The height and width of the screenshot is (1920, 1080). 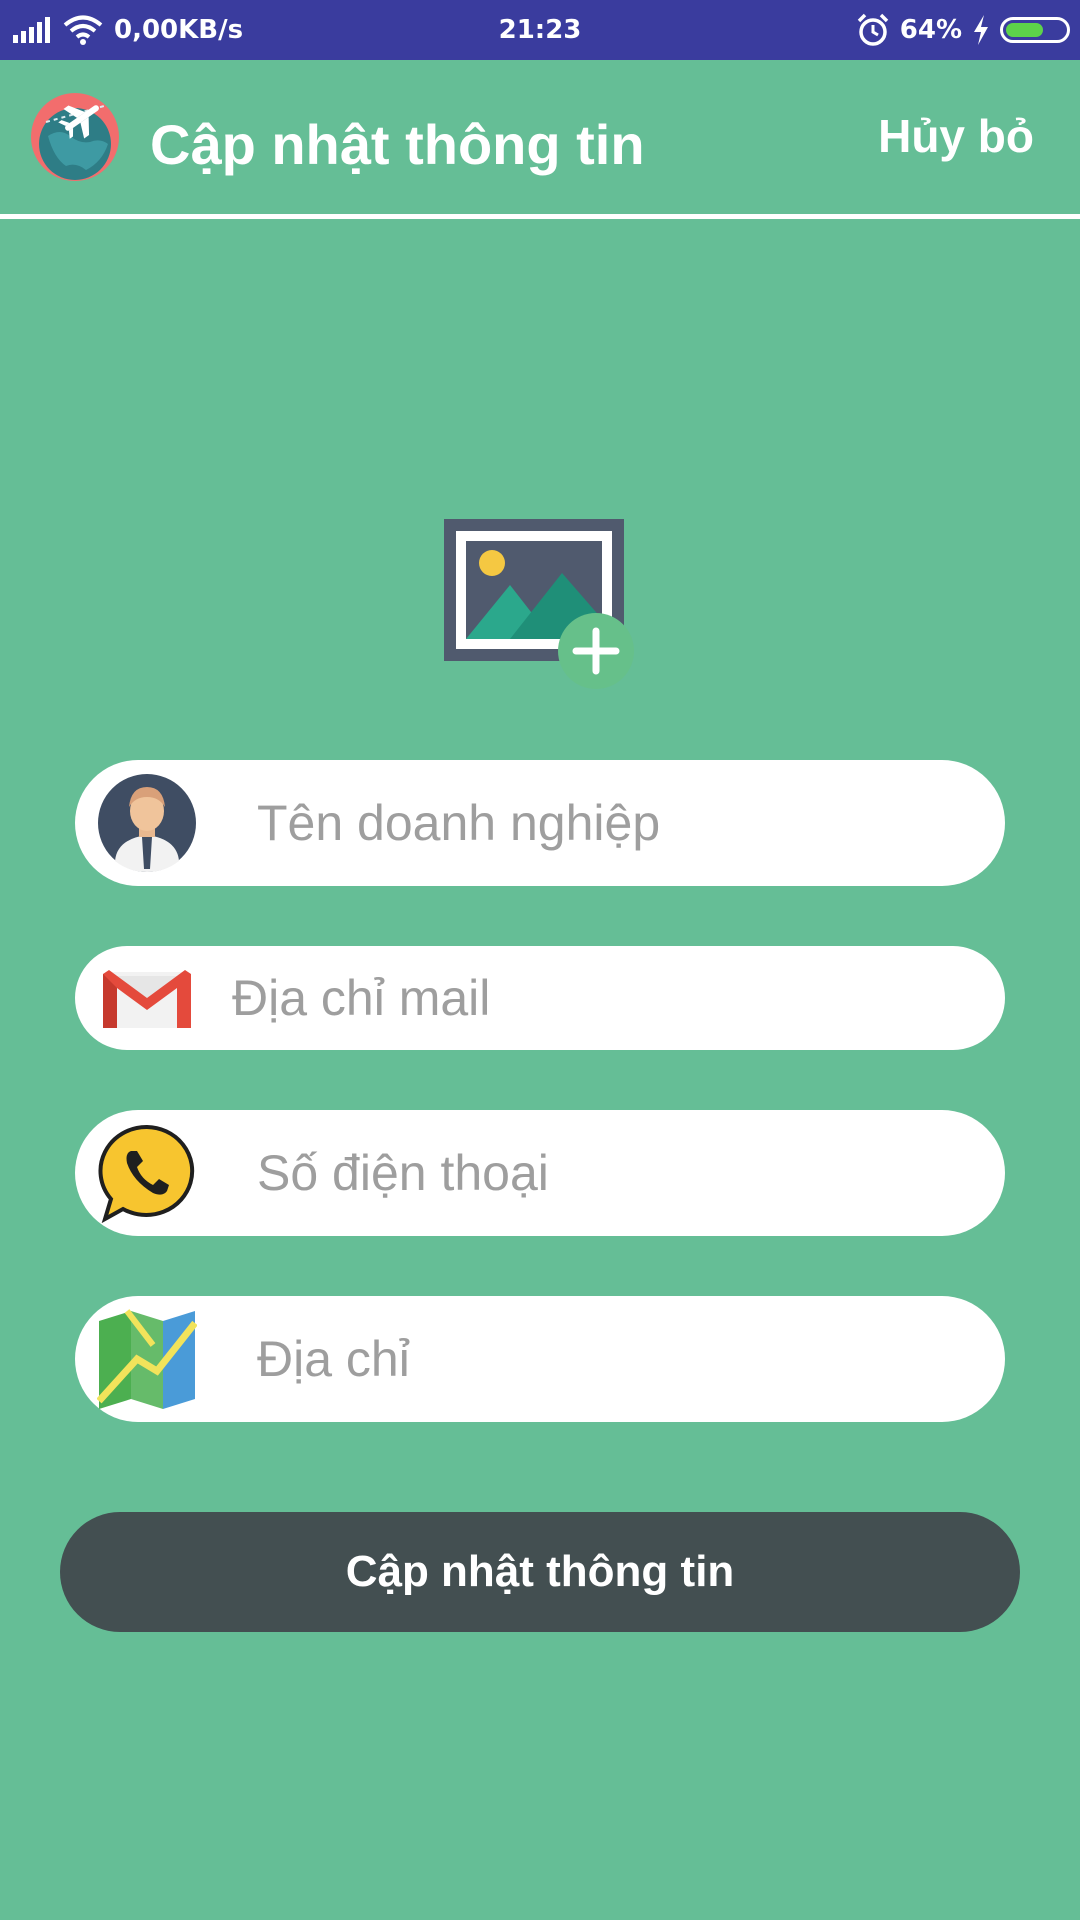 I want to click on status-bar: 0,00KB/s 21:23 64%, so click(x=540, y=30).